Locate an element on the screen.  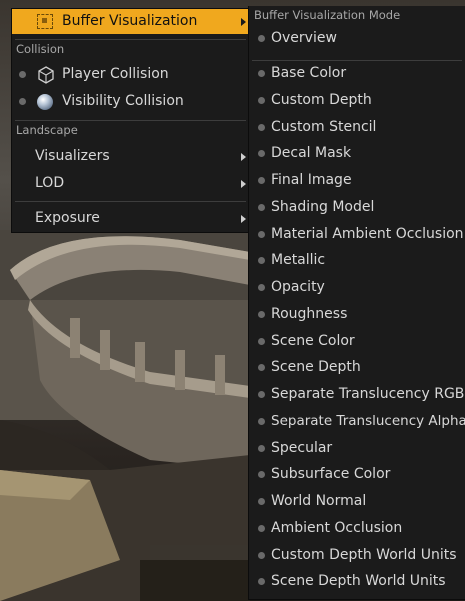
submenu-item-label: Roughness is located at coordinates (309, 314).